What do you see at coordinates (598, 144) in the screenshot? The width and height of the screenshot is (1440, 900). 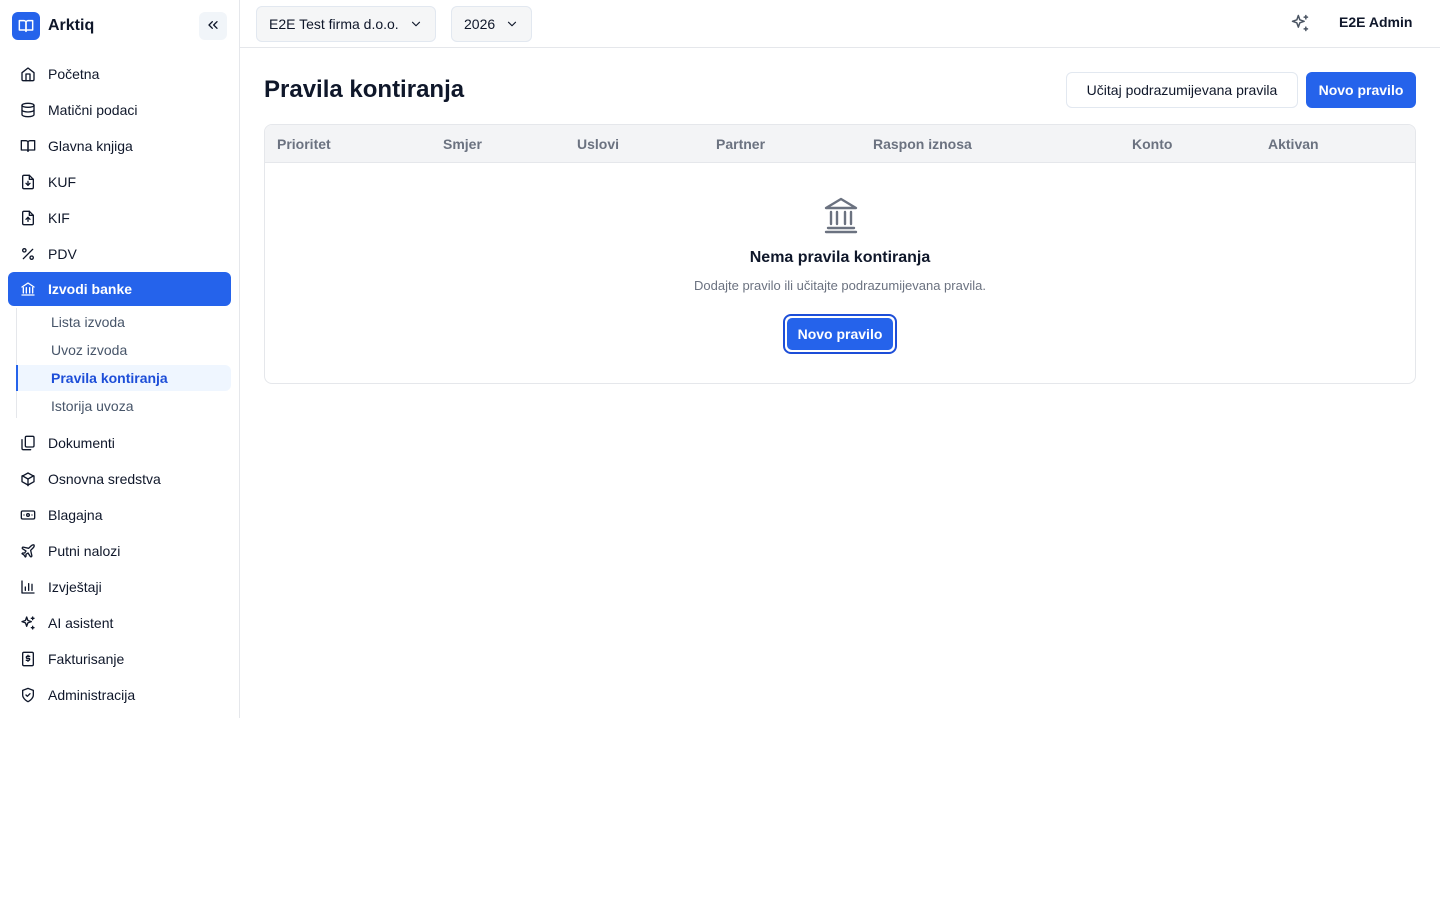 I see `column-header-uslovi: Uslovi` at bounding box center [598, 144].